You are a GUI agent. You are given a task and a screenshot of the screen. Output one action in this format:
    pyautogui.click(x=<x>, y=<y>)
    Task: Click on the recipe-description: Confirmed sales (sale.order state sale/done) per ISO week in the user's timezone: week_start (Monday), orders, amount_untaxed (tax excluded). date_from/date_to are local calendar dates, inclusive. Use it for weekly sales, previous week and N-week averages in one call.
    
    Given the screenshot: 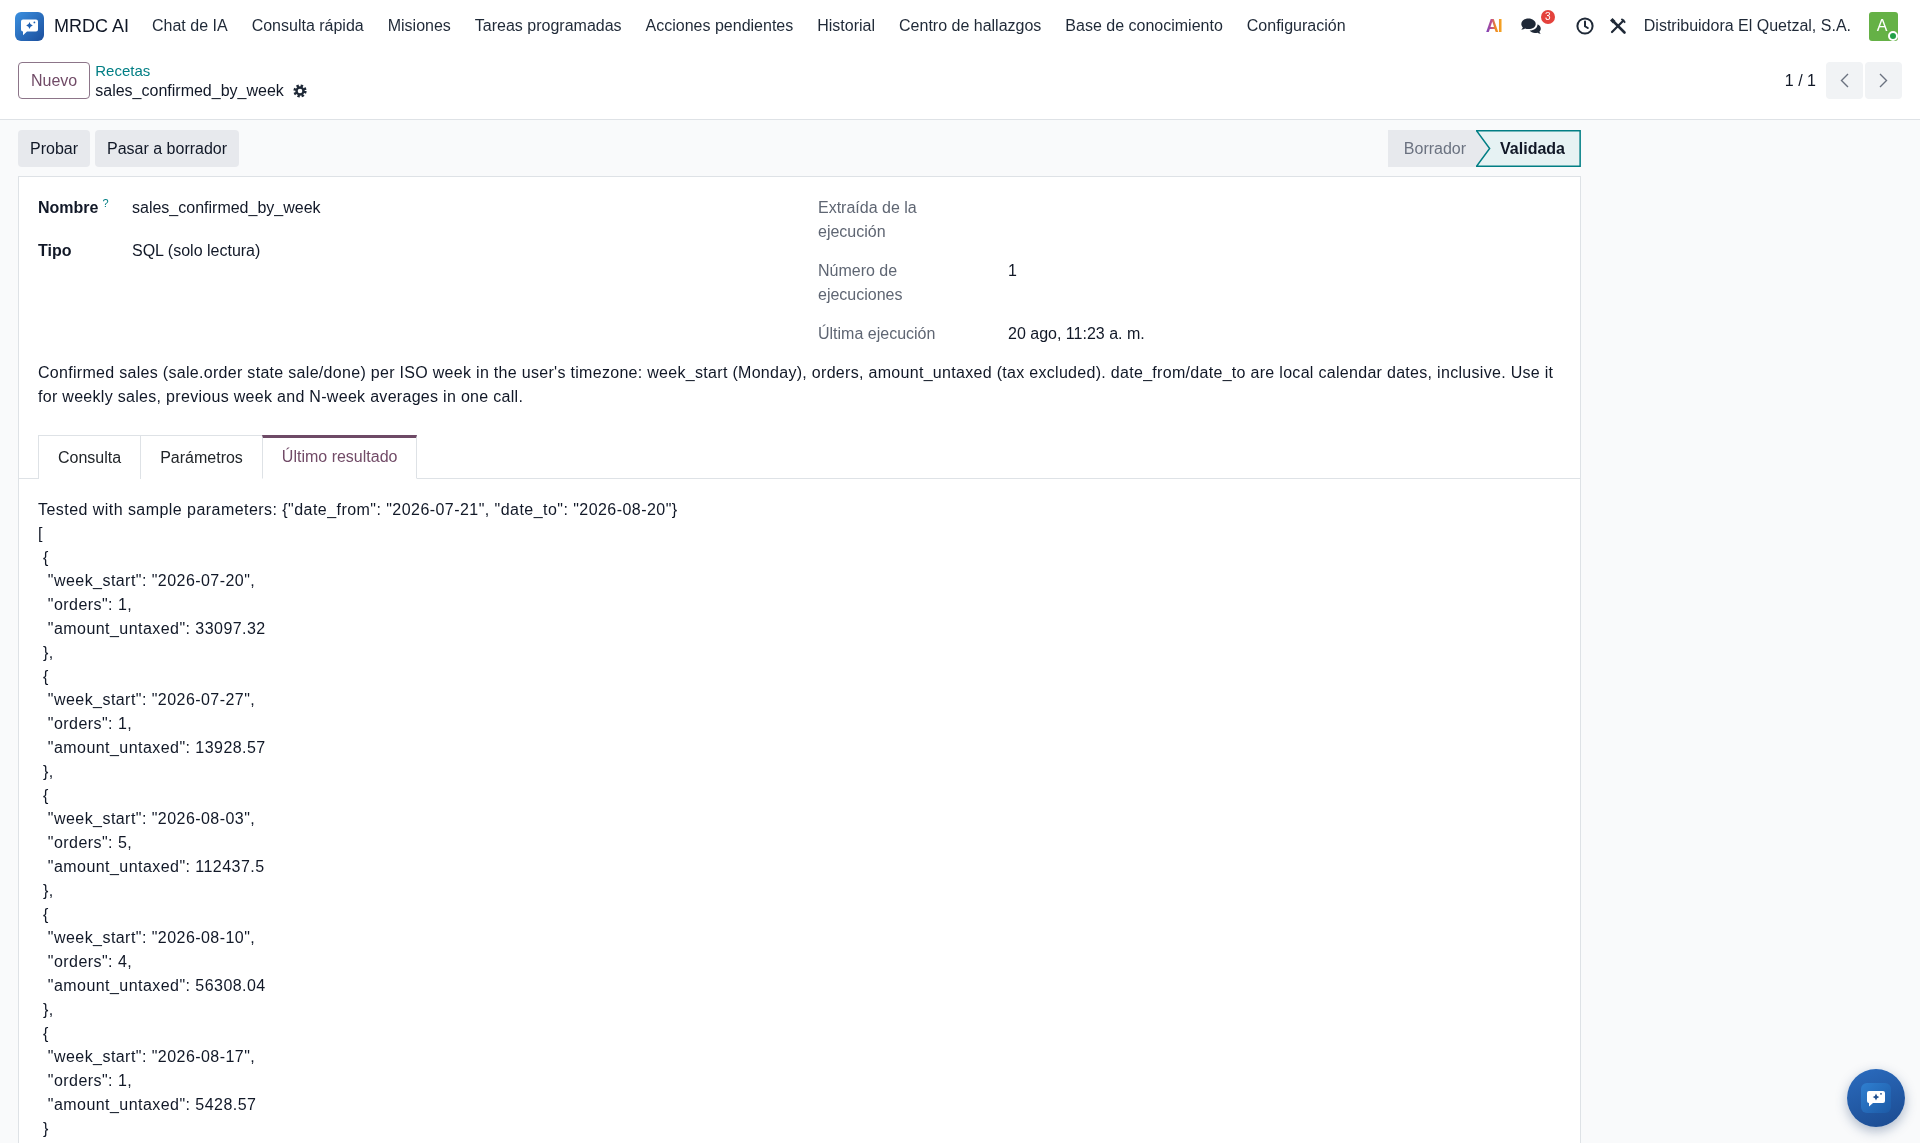 What is the action you would take?
    pyautogui.click(x=796, y=385)
    